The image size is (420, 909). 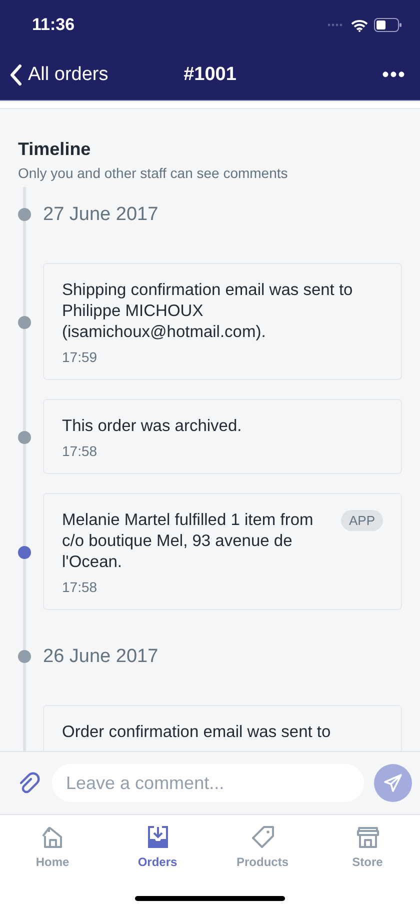 I want to click on date-heading: 26 June 2017, so click(x=100, y=657).